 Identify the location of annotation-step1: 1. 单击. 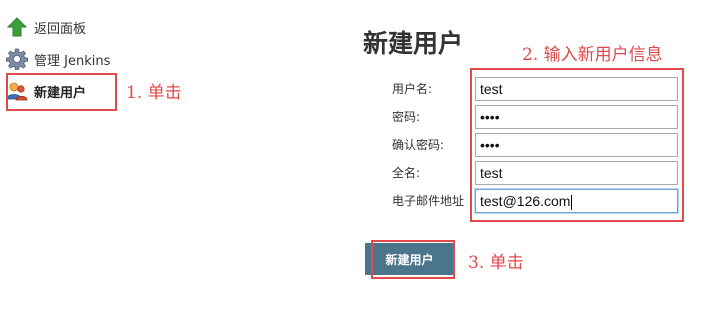
(154, 93).